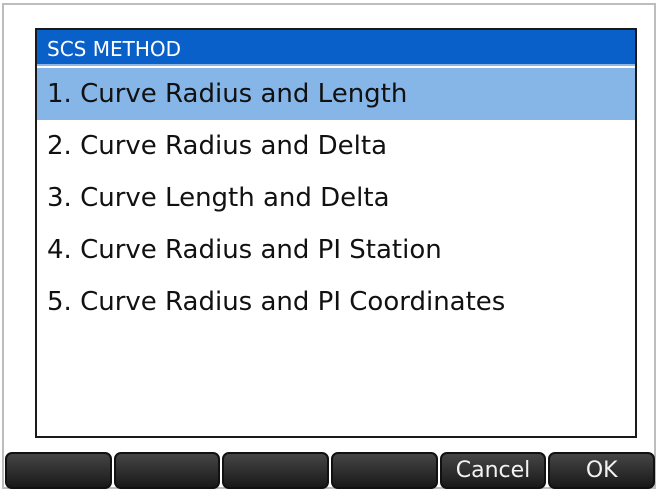  What do you see at coordinates (493, 470) in the screenshot?
I see `cancel-button: Cancel` at bounding box center [493, 470].